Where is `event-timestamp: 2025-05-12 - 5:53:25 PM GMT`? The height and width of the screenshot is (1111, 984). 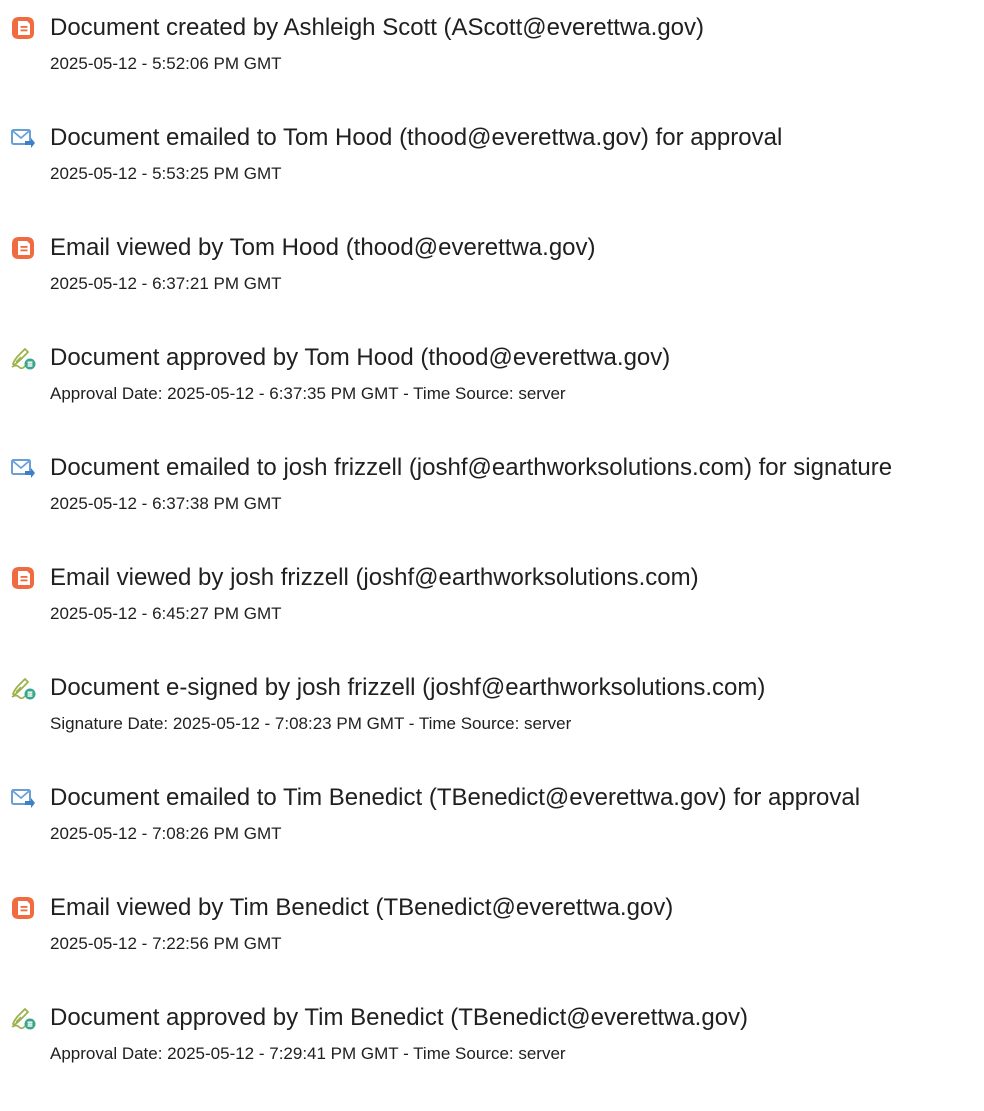 event-timestamp: 2025-05-12 - 5:53:25 PM GMT is located at coordinates (166, 173).